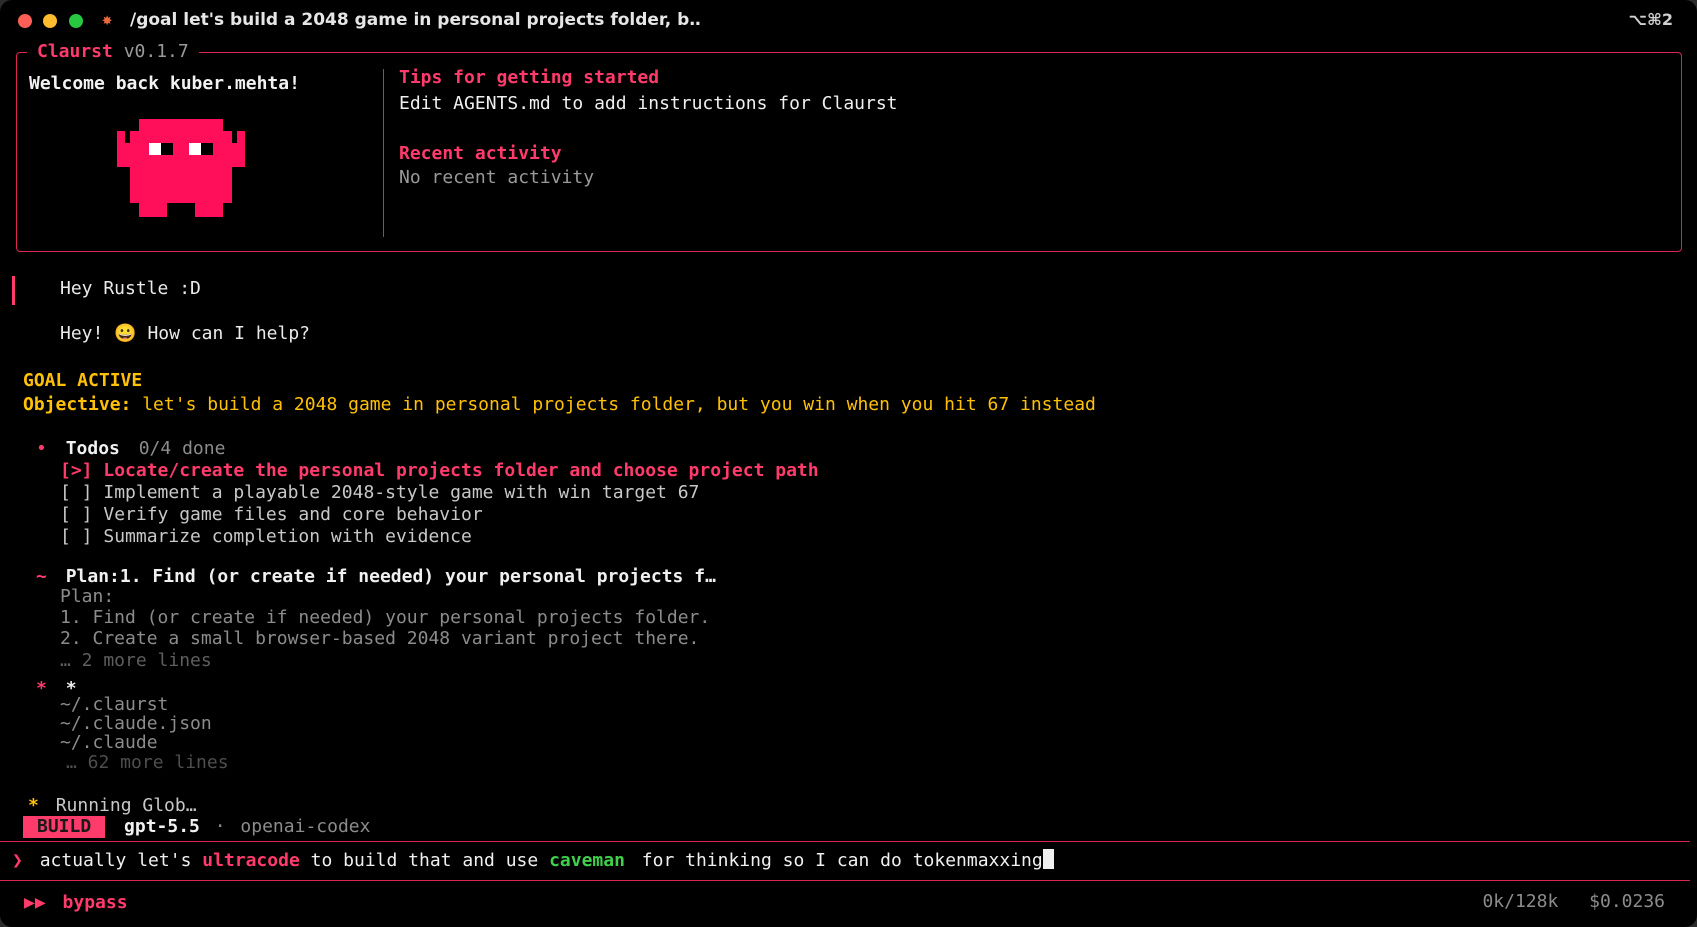  What do you see at coordinates (1650, 19) in the screenshot?
I see `window-shortcut: ⌥⌘2` at bounding box center [1650, 19].